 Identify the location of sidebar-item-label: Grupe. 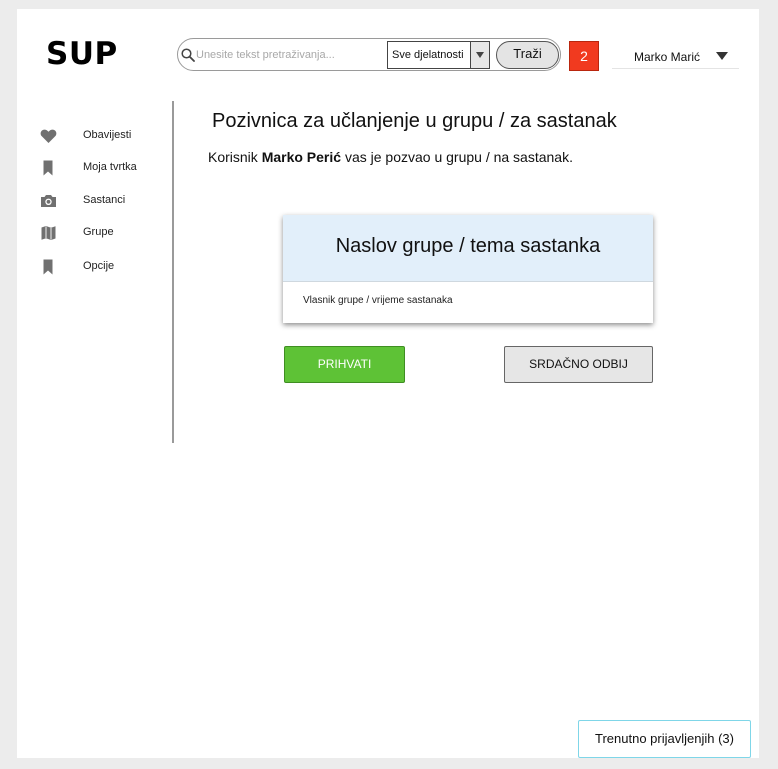
(98, 232).